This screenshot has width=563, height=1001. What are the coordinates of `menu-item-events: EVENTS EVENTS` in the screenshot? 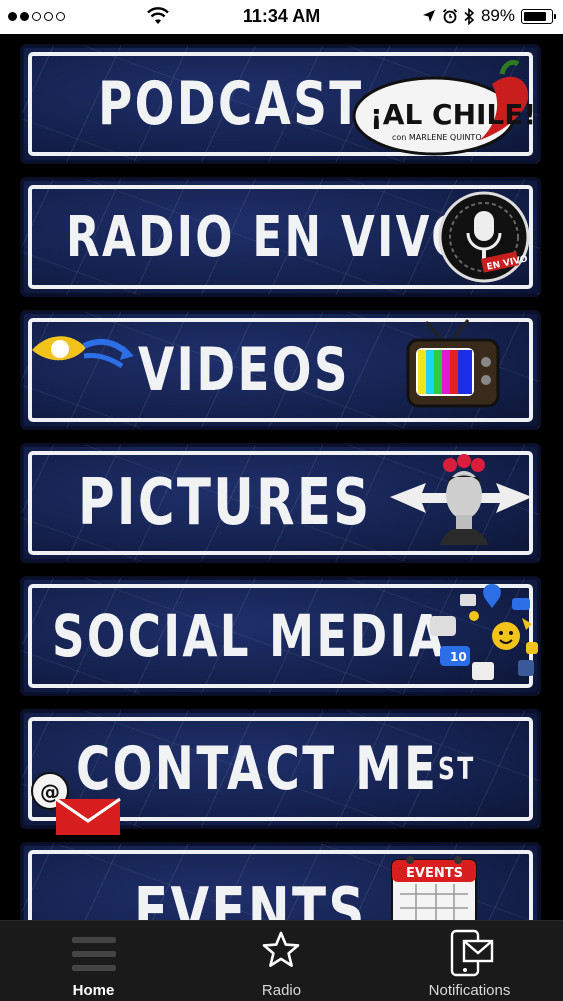 It's located at (280, 881).